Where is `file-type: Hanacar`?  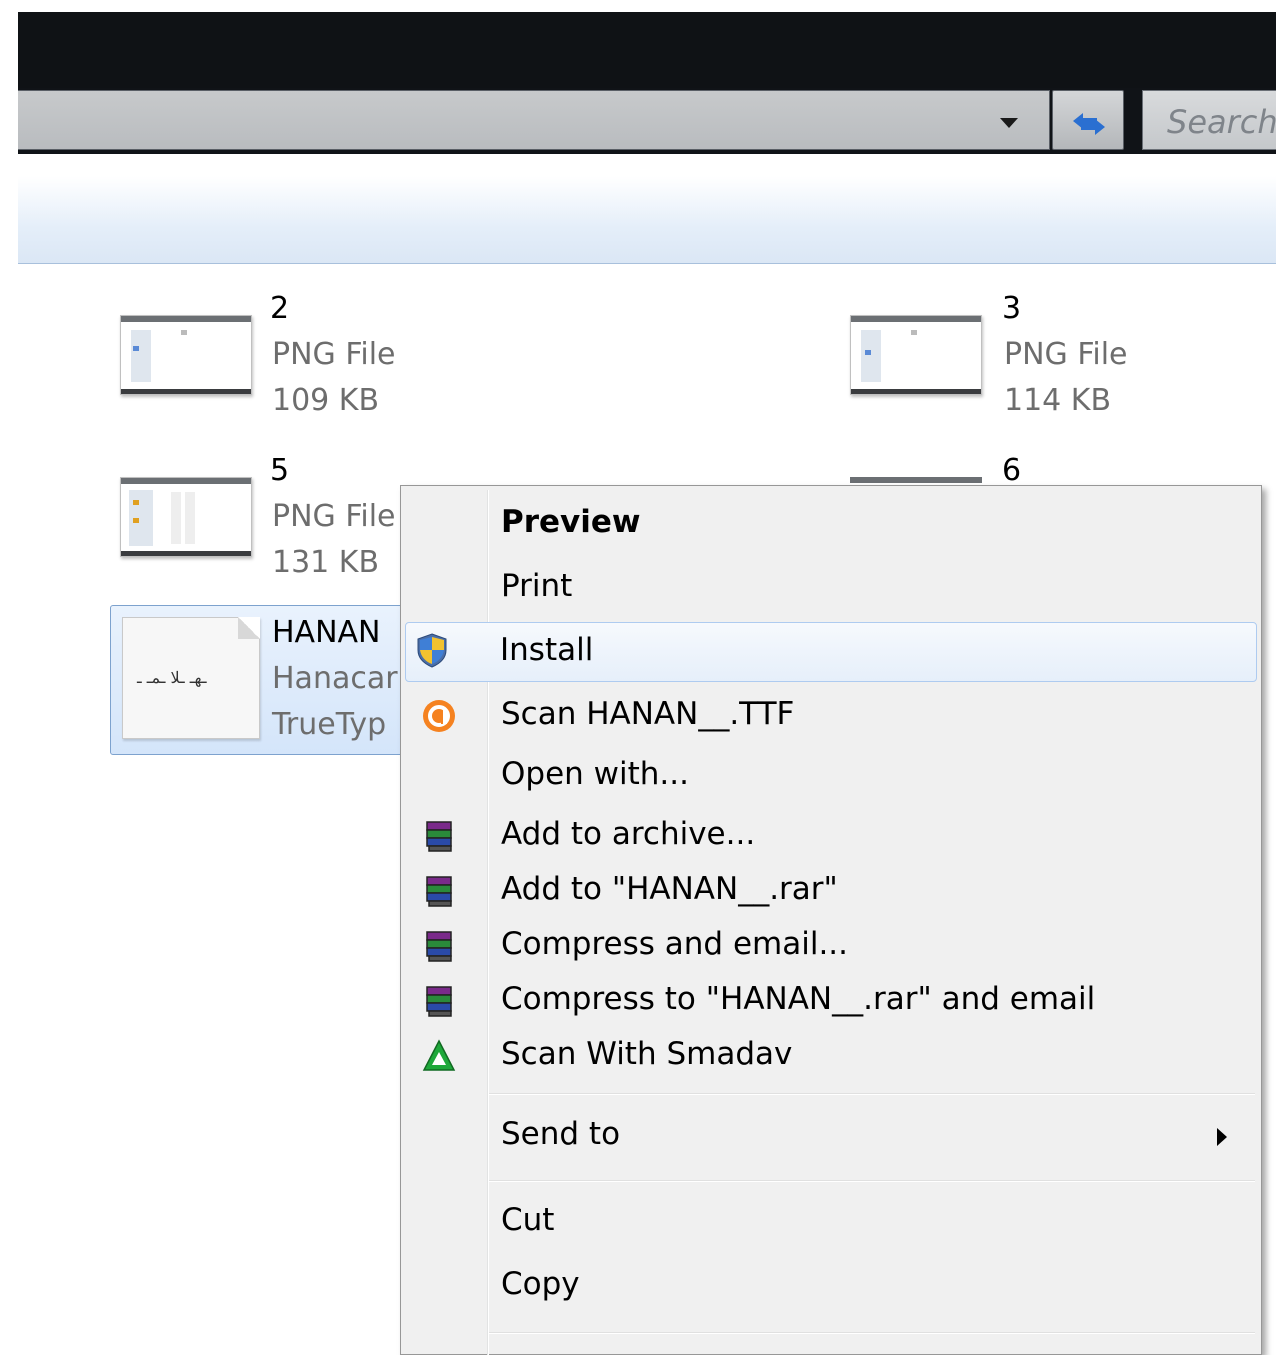
file-type: Hanacar is located at coordinates (335, 678).